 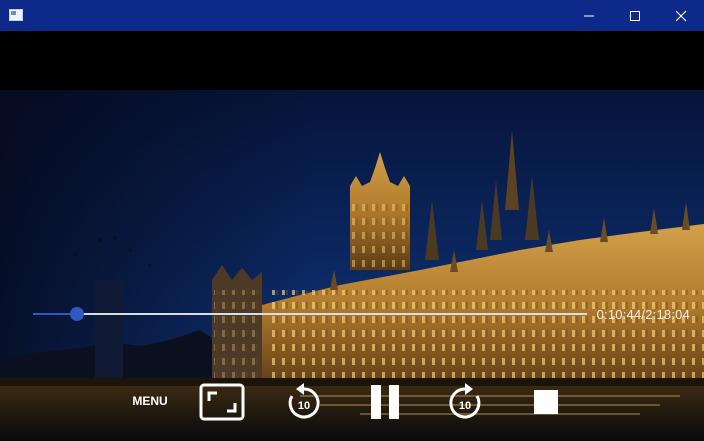 I want to click on minimize-button, so click(x=589, y=15).